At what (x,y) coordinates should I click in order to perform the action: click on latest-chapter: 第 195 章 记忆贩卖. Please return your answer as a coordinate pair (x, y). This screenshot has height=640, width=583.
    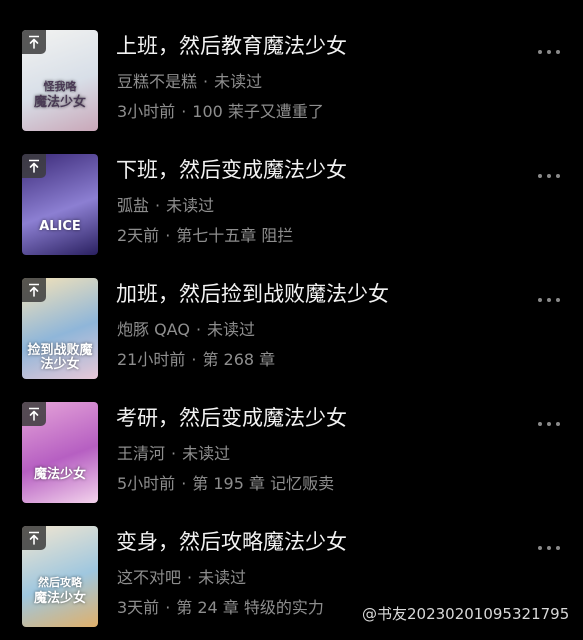
    Looking at the image, I should click on (263, 483).